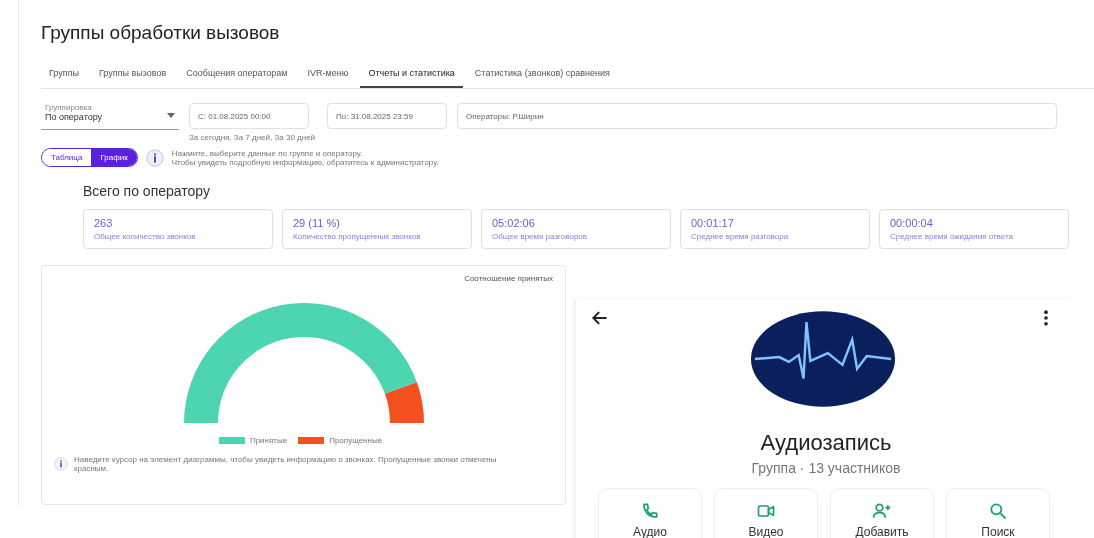 The image size is (1094, 538). What do you see at coordinates (249, 116) in the screenshot?
I see `date-from-field: С: 01.08.2025 00:00` at bounding box center [249, 116].